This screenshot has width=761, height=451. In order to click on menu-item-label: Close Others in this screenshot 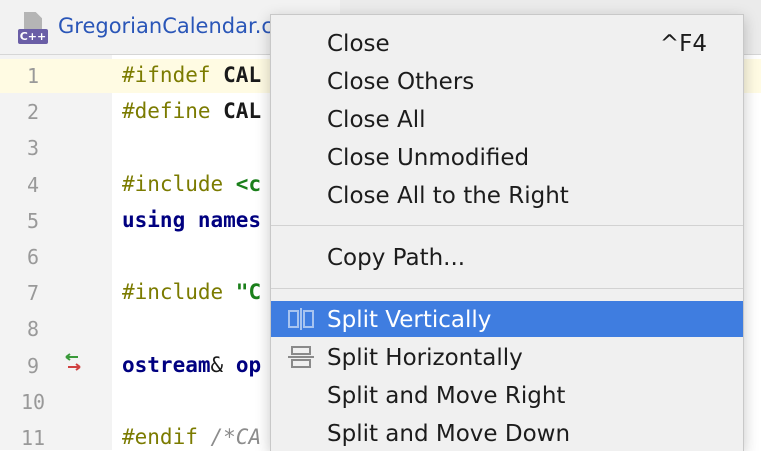, I will do `click(401, 82)`.